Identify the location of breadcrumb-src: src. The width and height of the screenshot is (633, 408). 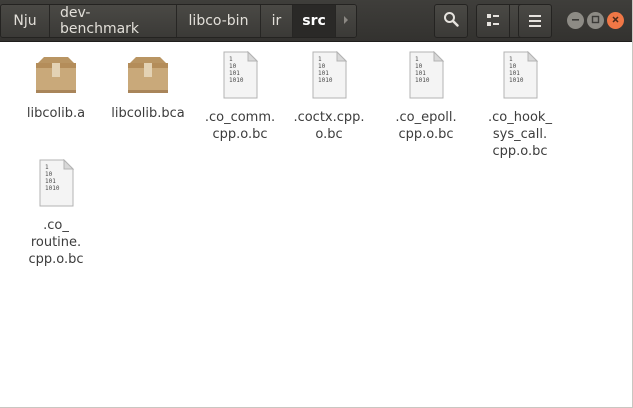
(314, 21).